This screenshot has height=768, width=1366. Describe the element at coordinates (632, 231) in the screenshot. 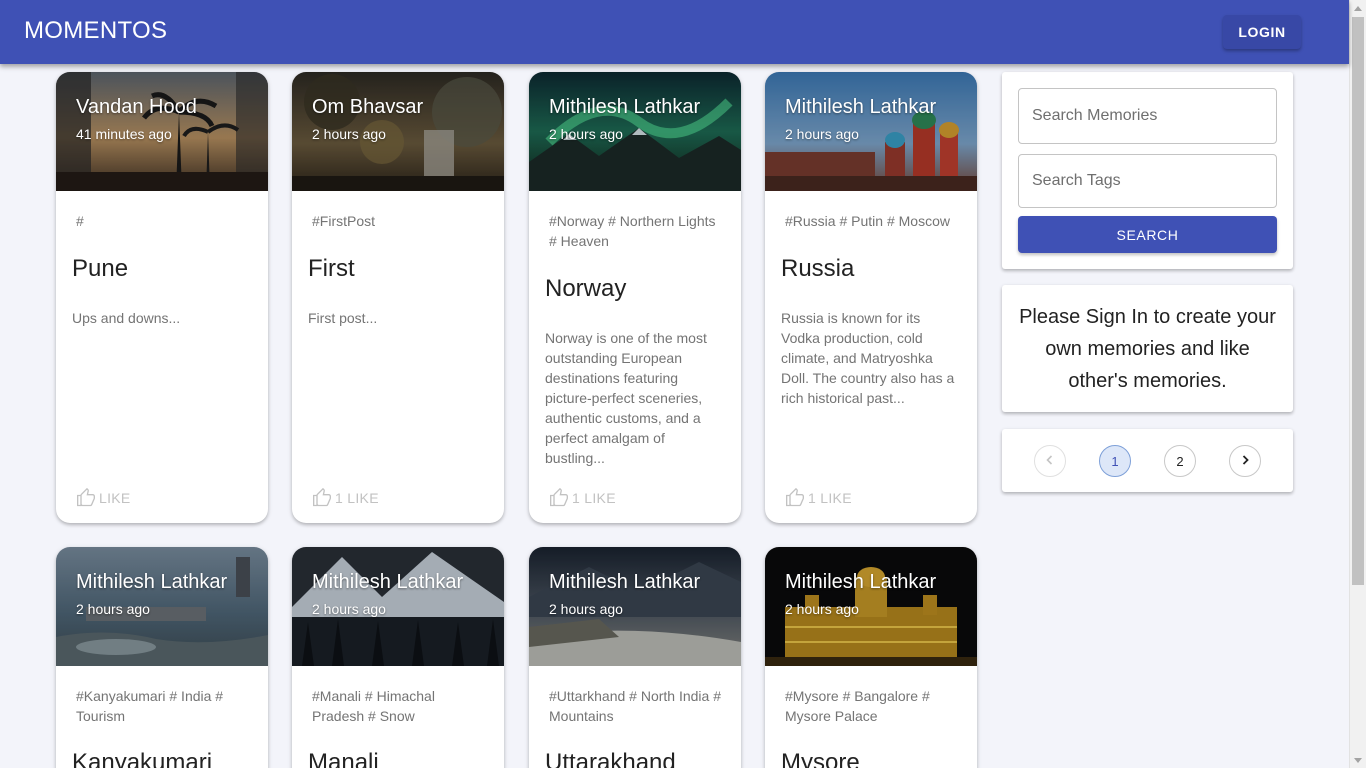

I see `post-tags: #Norway # Northern Lights # Heaven` at that location.